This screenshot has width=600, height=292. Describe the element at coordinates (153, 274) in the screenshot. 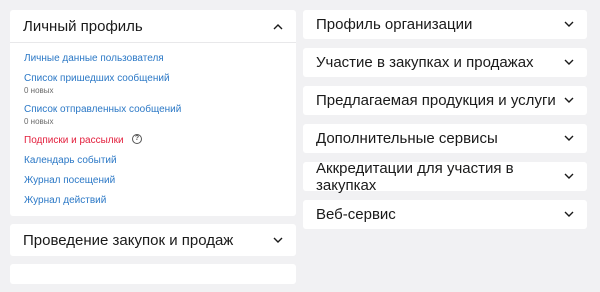

I see `next-panel-edge` at that location.